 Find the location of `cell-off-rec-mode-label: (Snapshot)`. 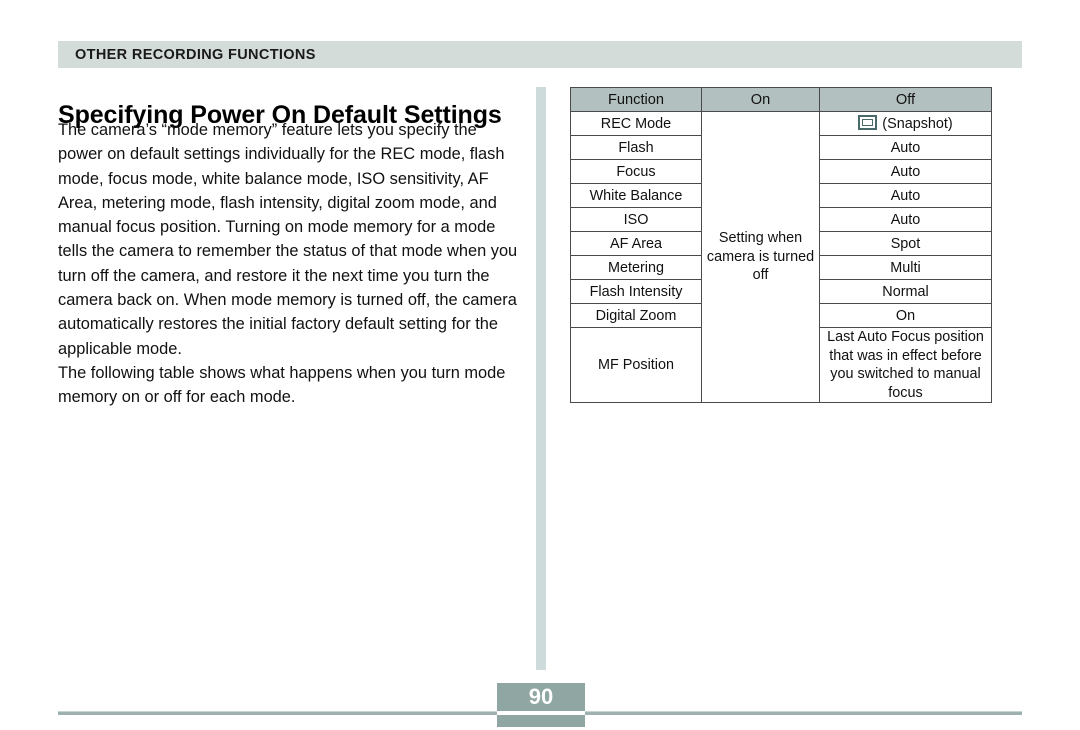

cell-off-rec-mode-label: (Snapshot) is located at coordinates (917, 124).